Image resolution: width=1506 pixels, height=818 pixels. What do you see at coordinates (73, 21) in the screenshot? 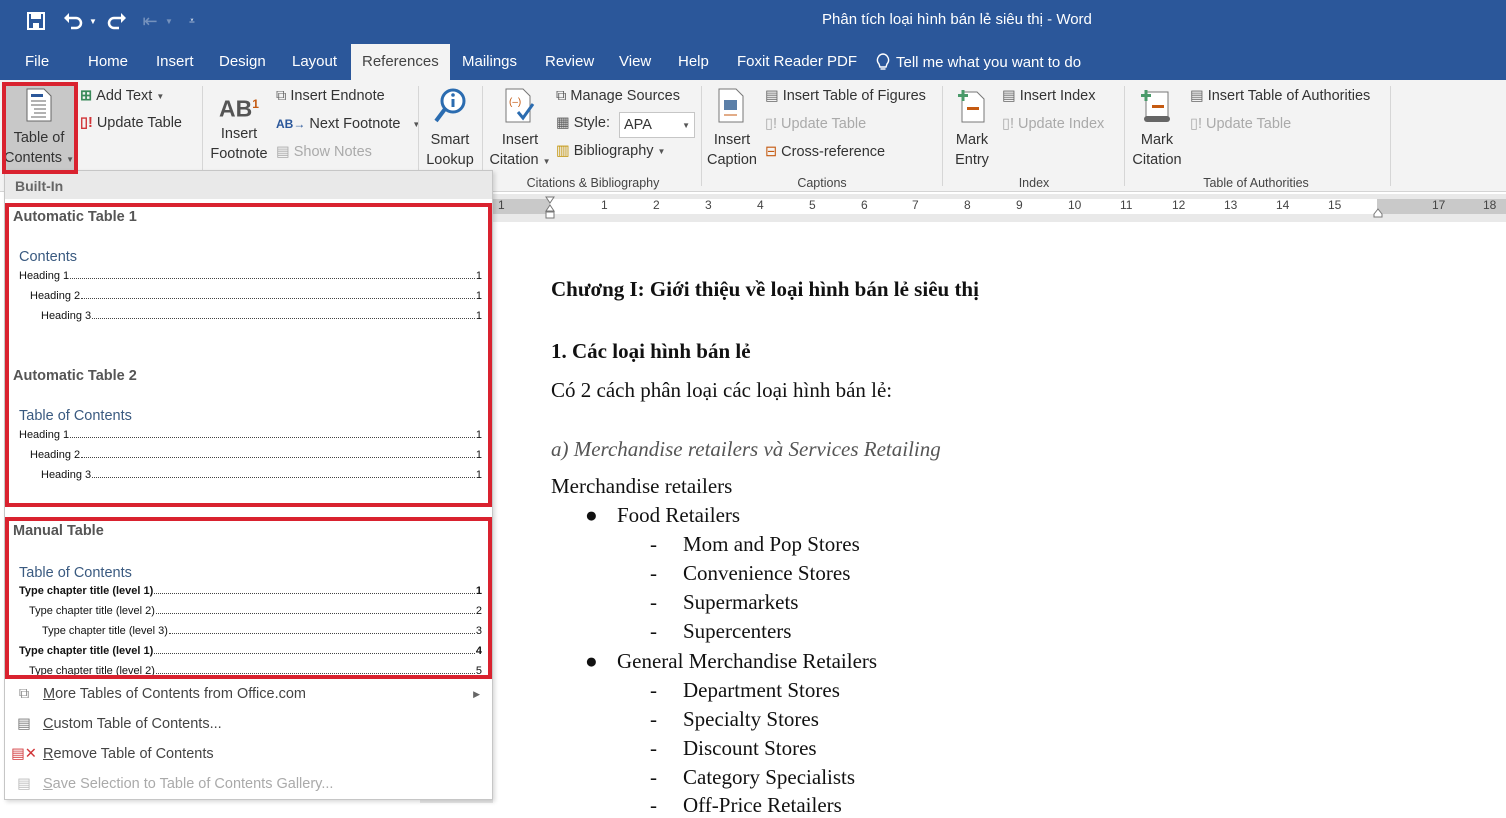
I see `undo-icon` at bounding box center [73, 21].